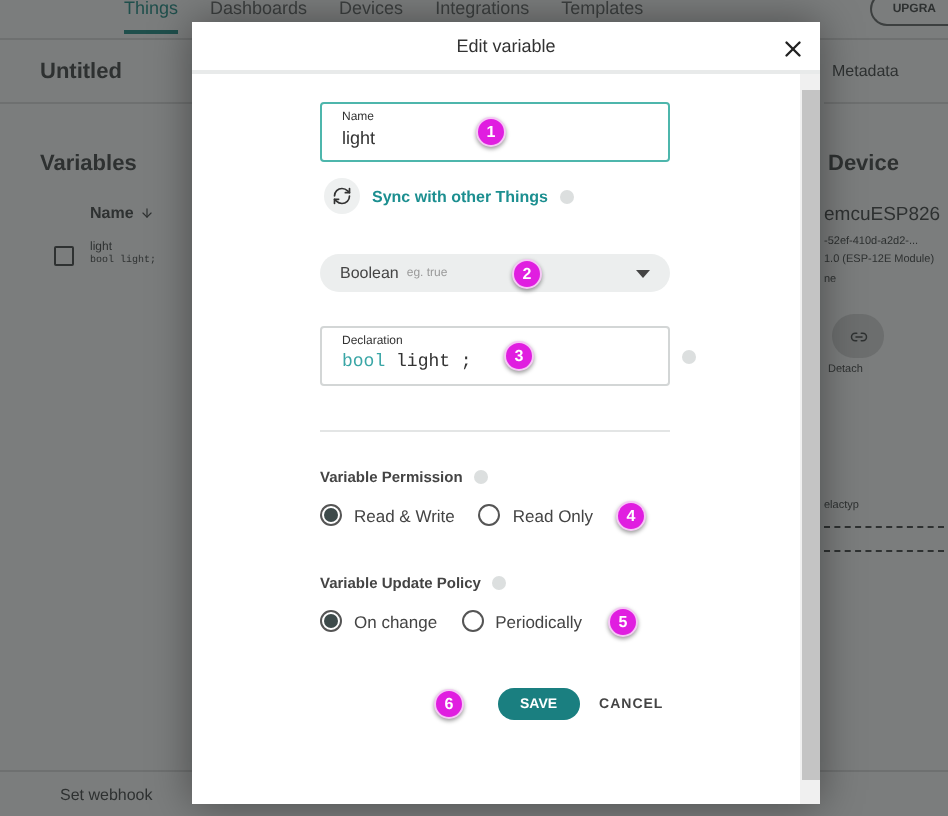 This screenshot has height=816, width=948. Describe the element at coordinates (506, 46) in the screenshot. I see `dialog-title: Edit variable` at that location.